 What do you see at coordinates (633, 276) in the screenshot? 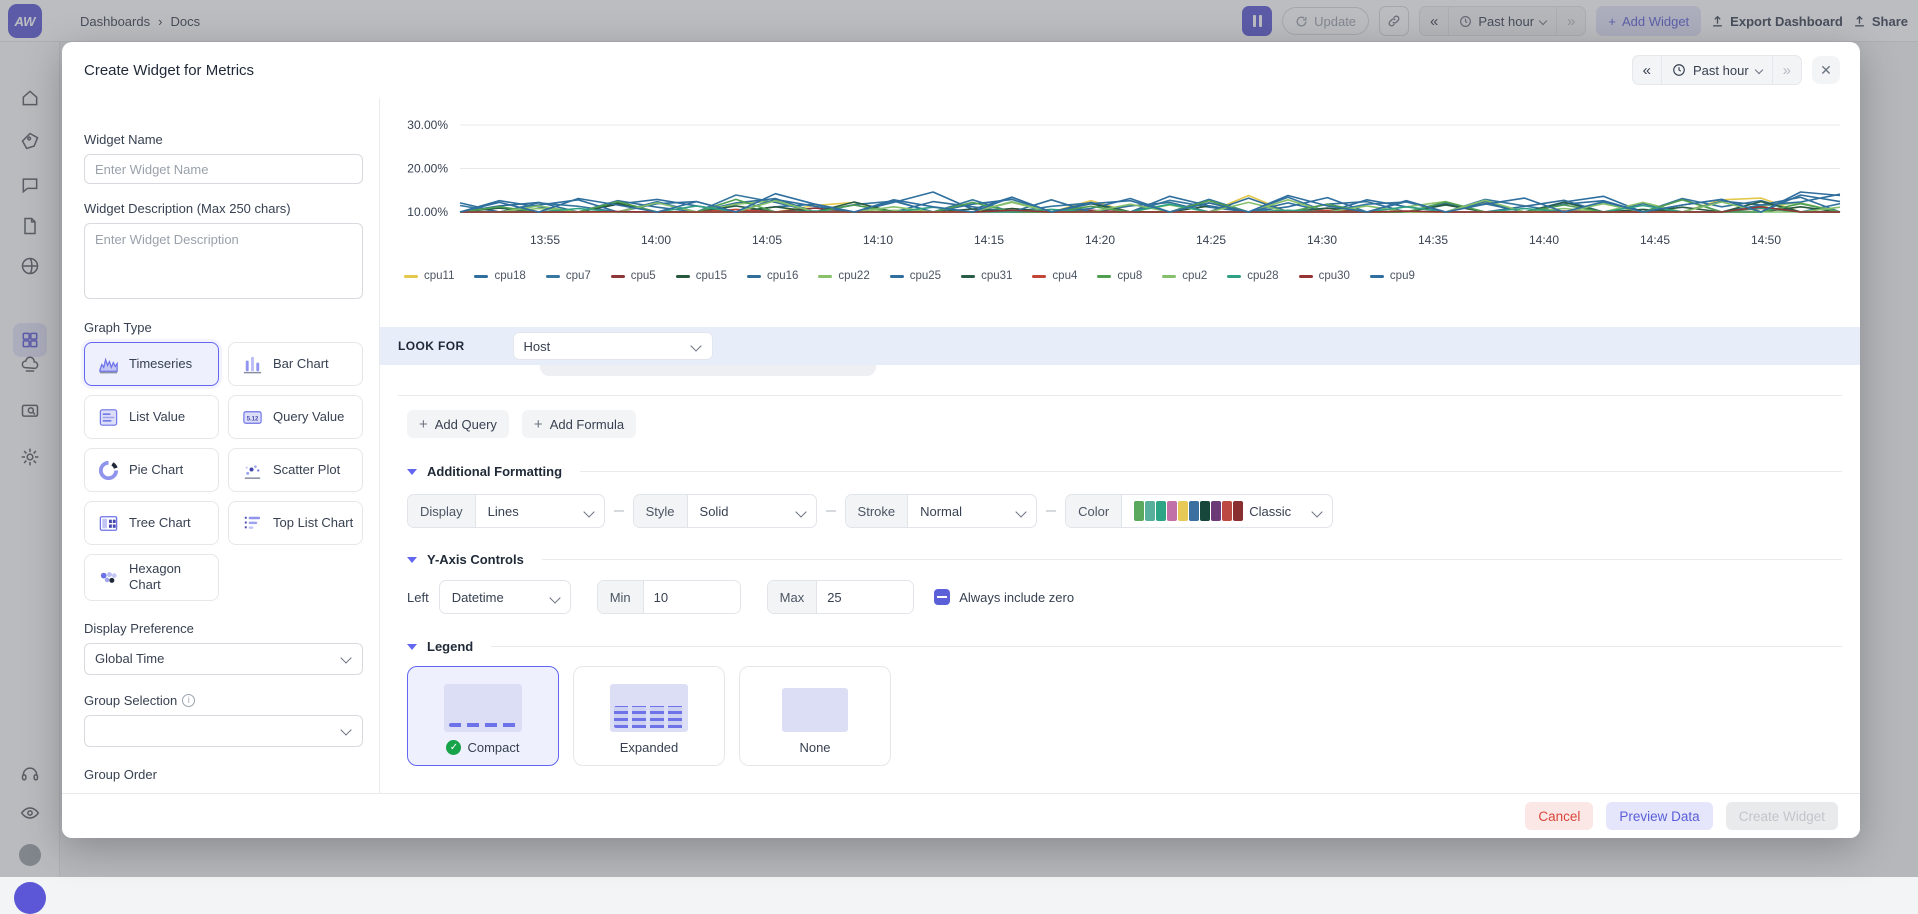
I see `legend-item: cpu5` at bounding box center [633, 276].